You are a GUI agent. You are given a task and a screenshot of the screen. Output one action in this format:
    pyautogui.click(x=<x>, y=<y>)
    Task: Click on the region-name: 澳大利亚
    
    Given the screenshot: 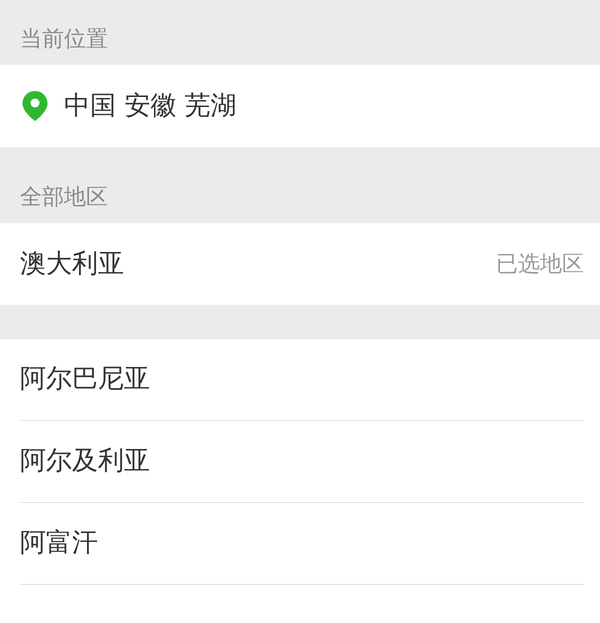 What is the action you would take?
    pyautogui.click(x=72, y=264)
    